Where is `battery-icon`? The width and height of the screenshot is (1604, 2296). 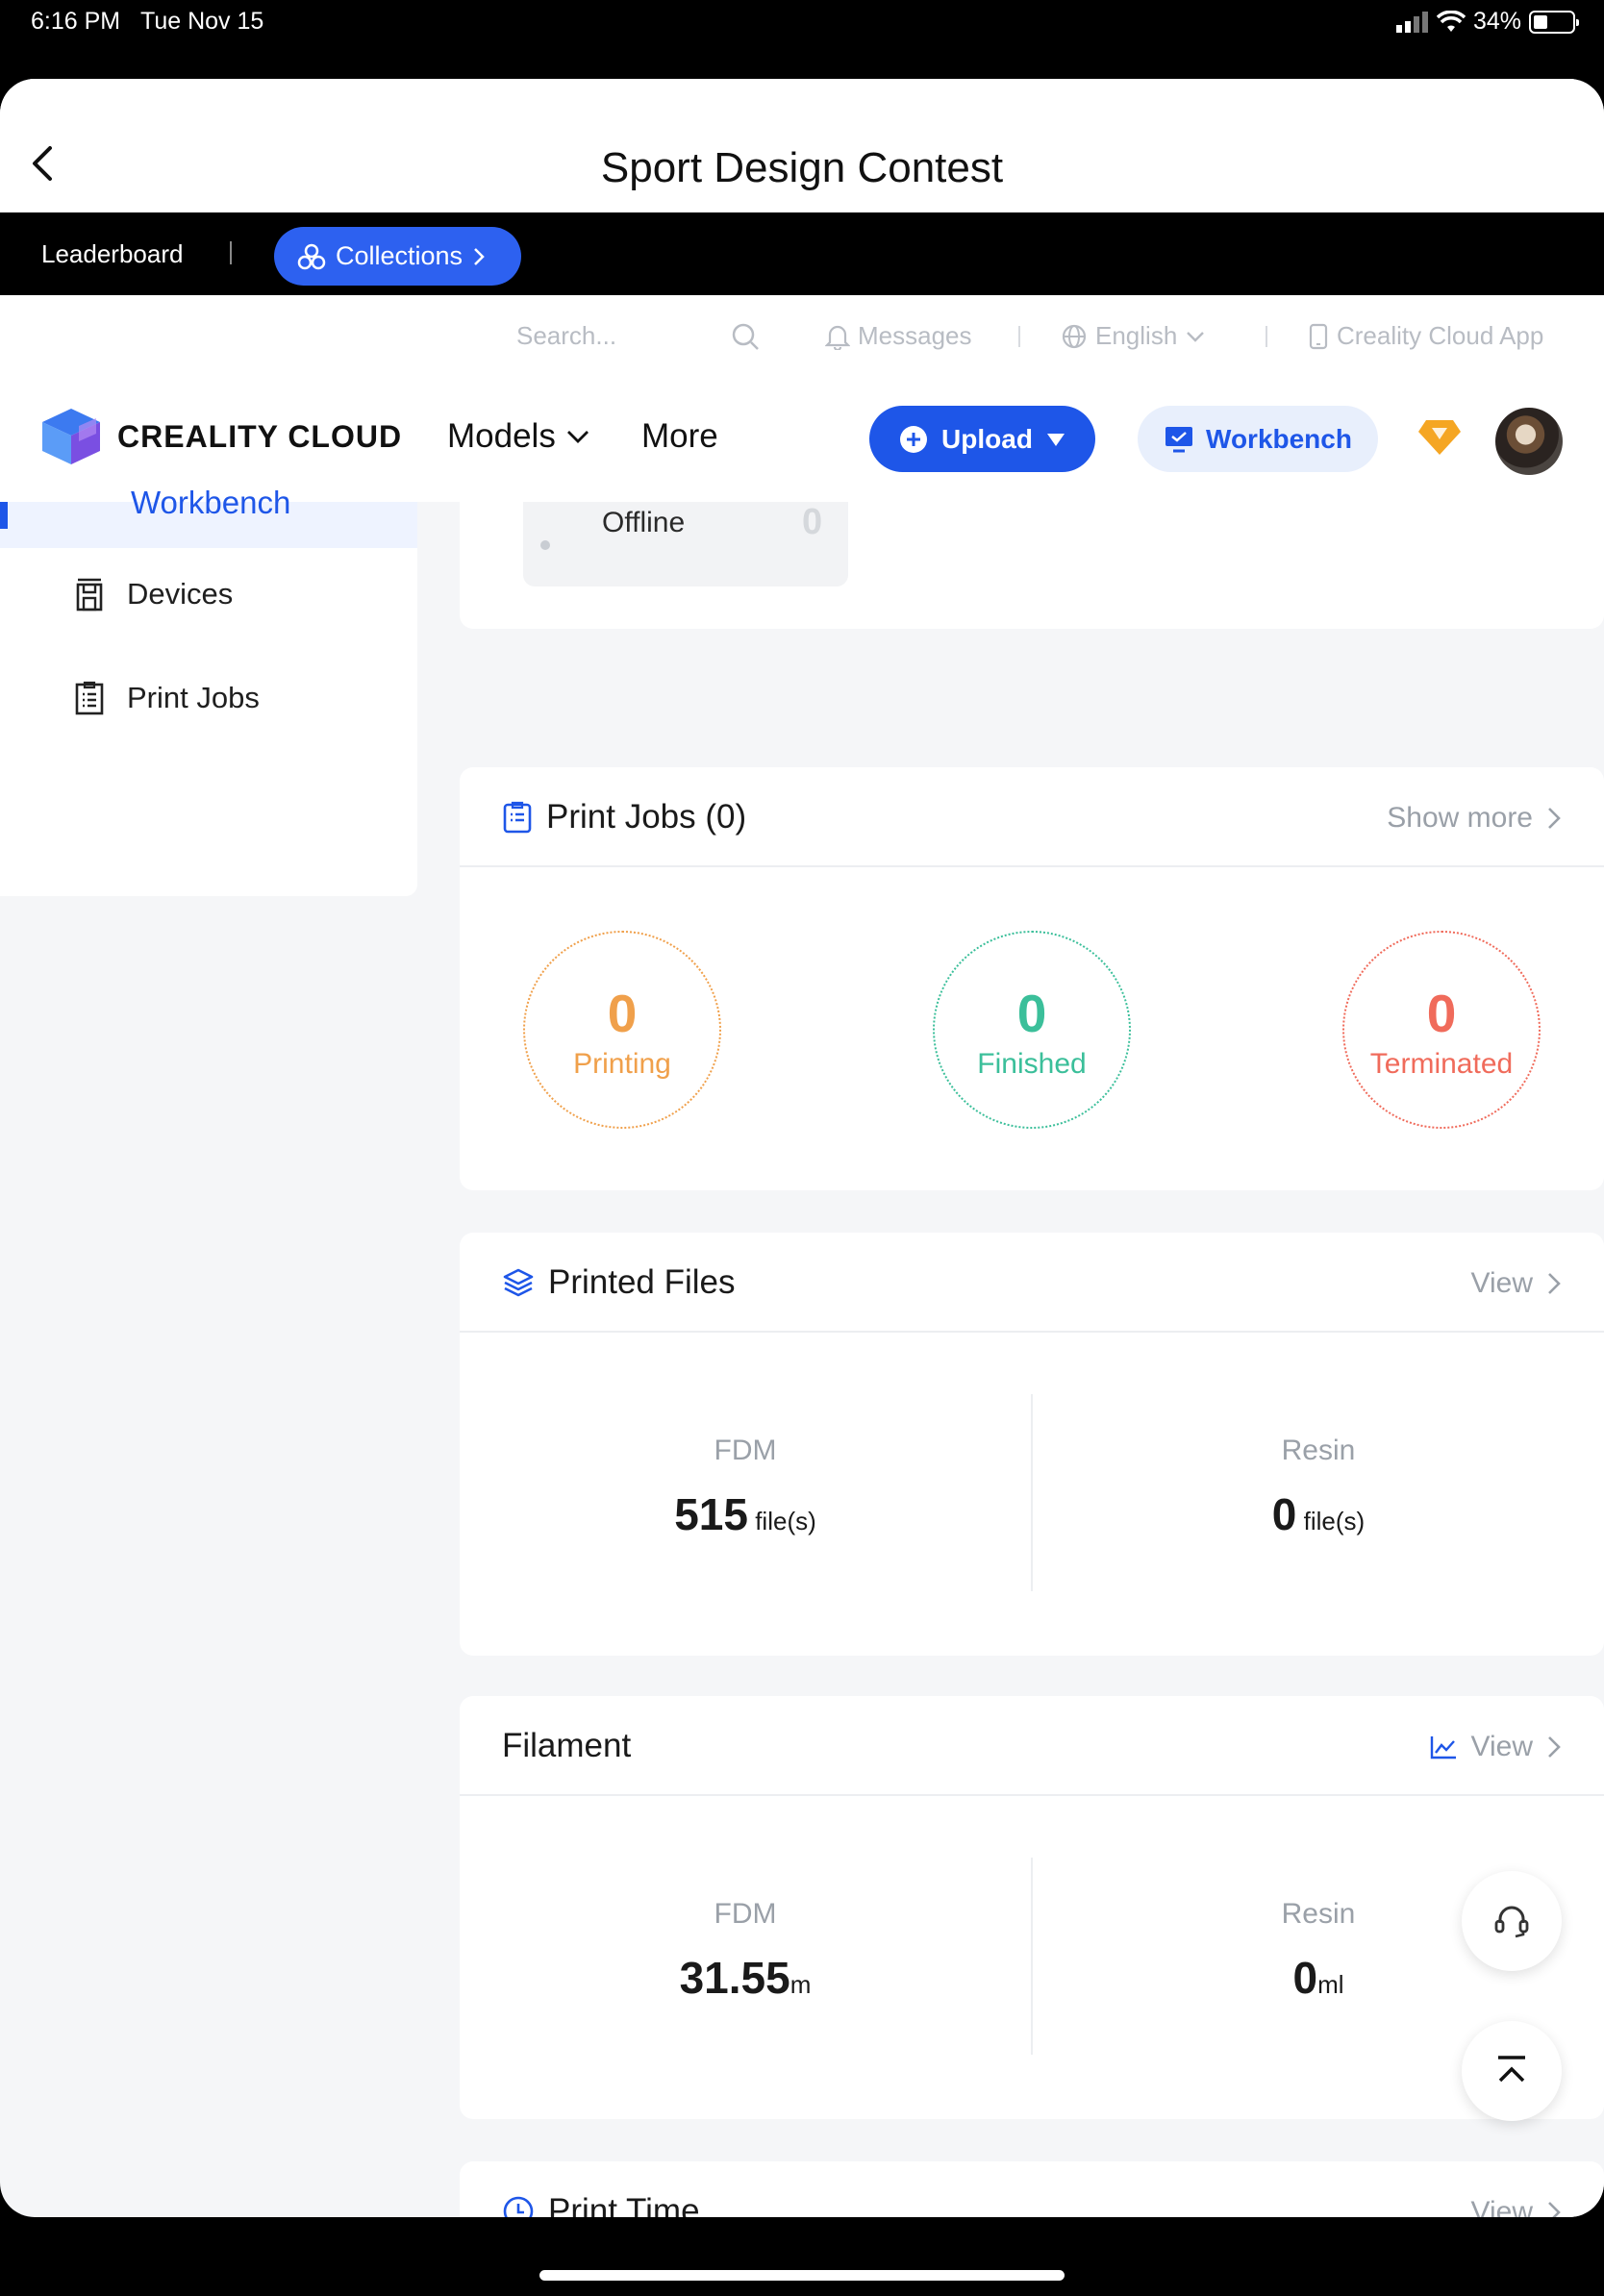
battery-icon is located at coordinates (1554, 22).